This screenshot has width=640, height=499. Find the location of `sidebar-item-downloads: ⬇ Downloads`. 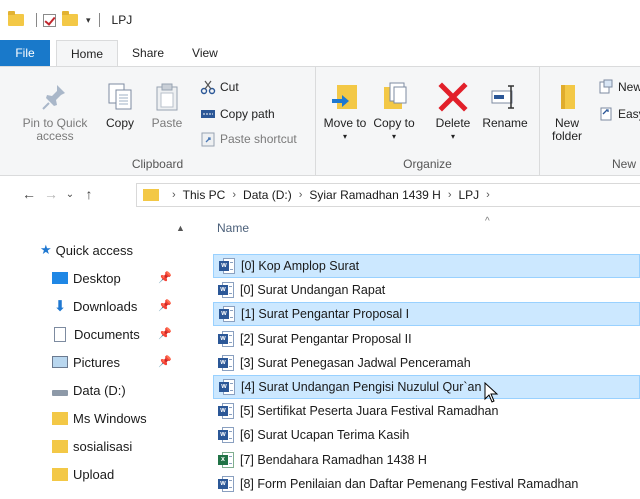

sidebar-item-downloads: ⬇ Downloads is located at coordinates (95, 306).